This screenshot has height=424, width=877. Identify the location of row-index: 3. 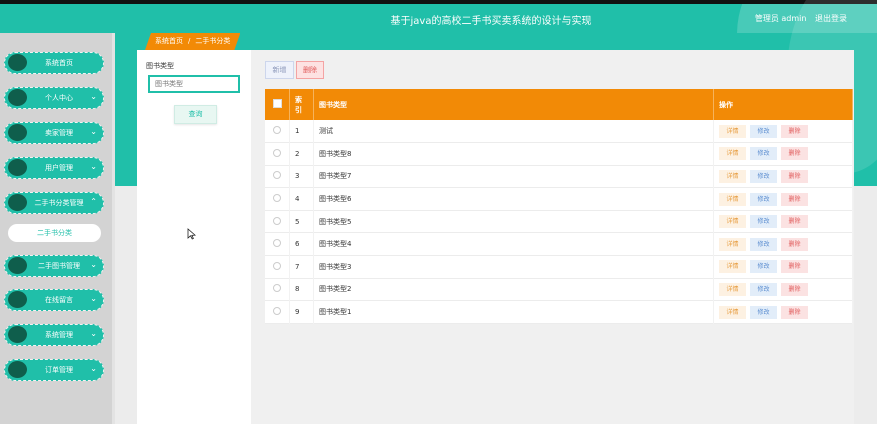
(301, 176).